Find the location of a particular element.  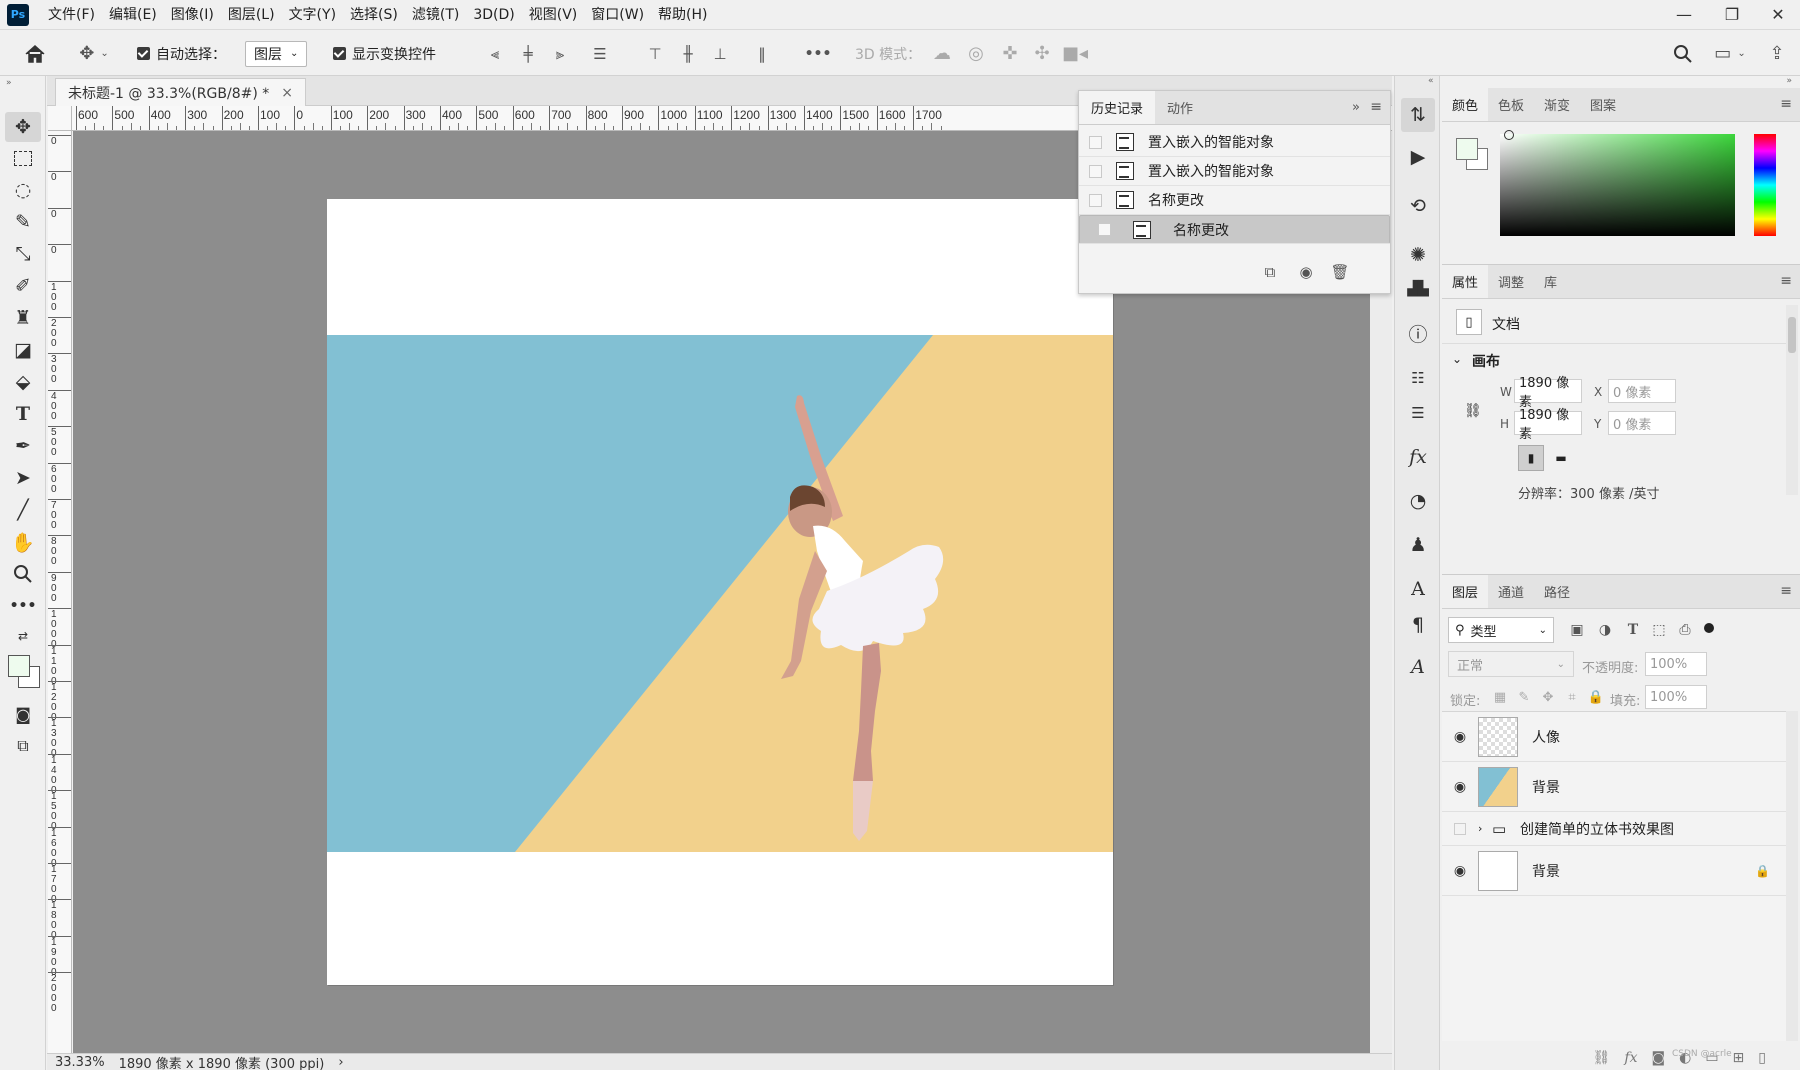

menu-select: 选择(S) is located at coordinates (374, 15).